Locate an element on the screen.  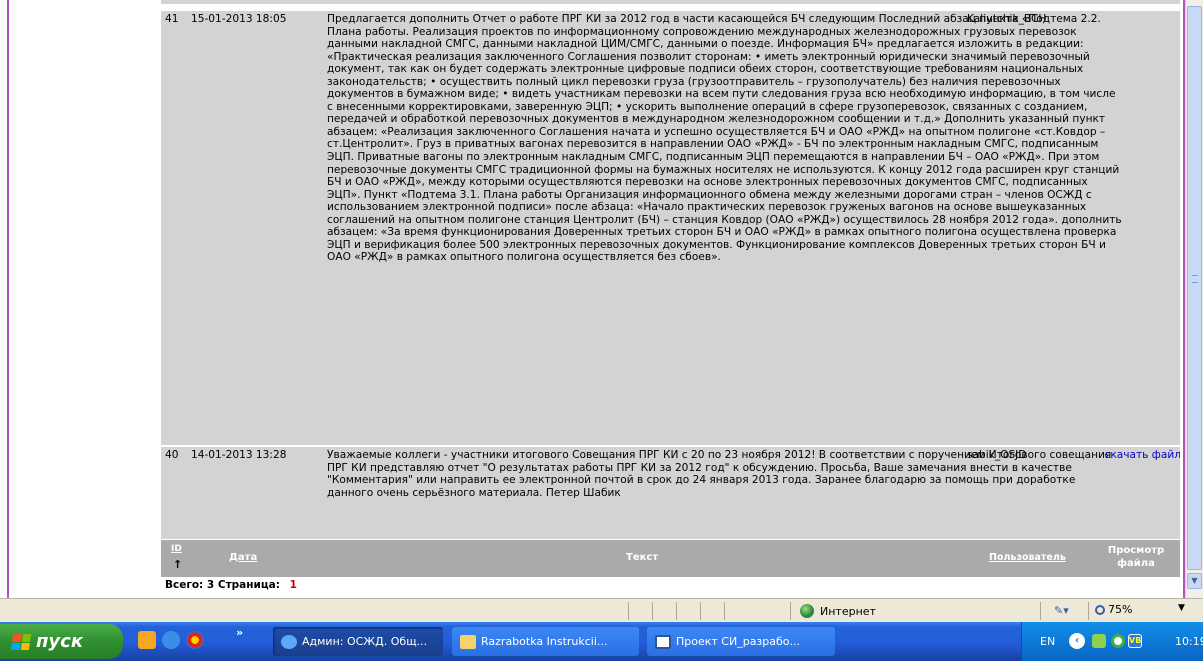
browser-status-bar: Интернет ✎▾ 75% ▼ is located at coordinates (601, 610).